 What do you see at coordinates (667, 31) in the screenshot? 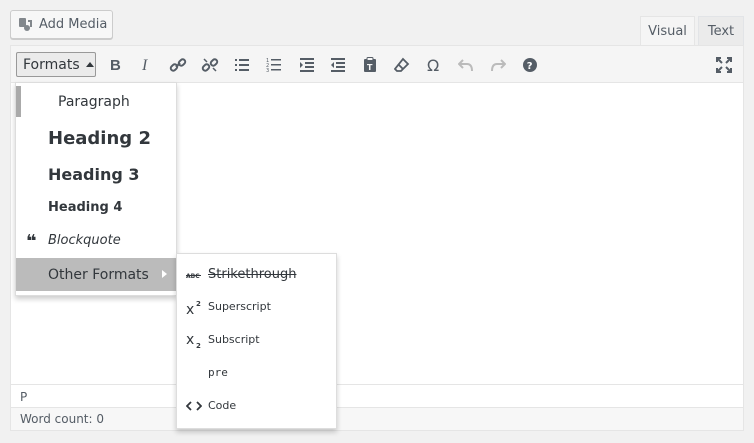
I see `tab-visual: Visual` at bounding box center [667, 31].